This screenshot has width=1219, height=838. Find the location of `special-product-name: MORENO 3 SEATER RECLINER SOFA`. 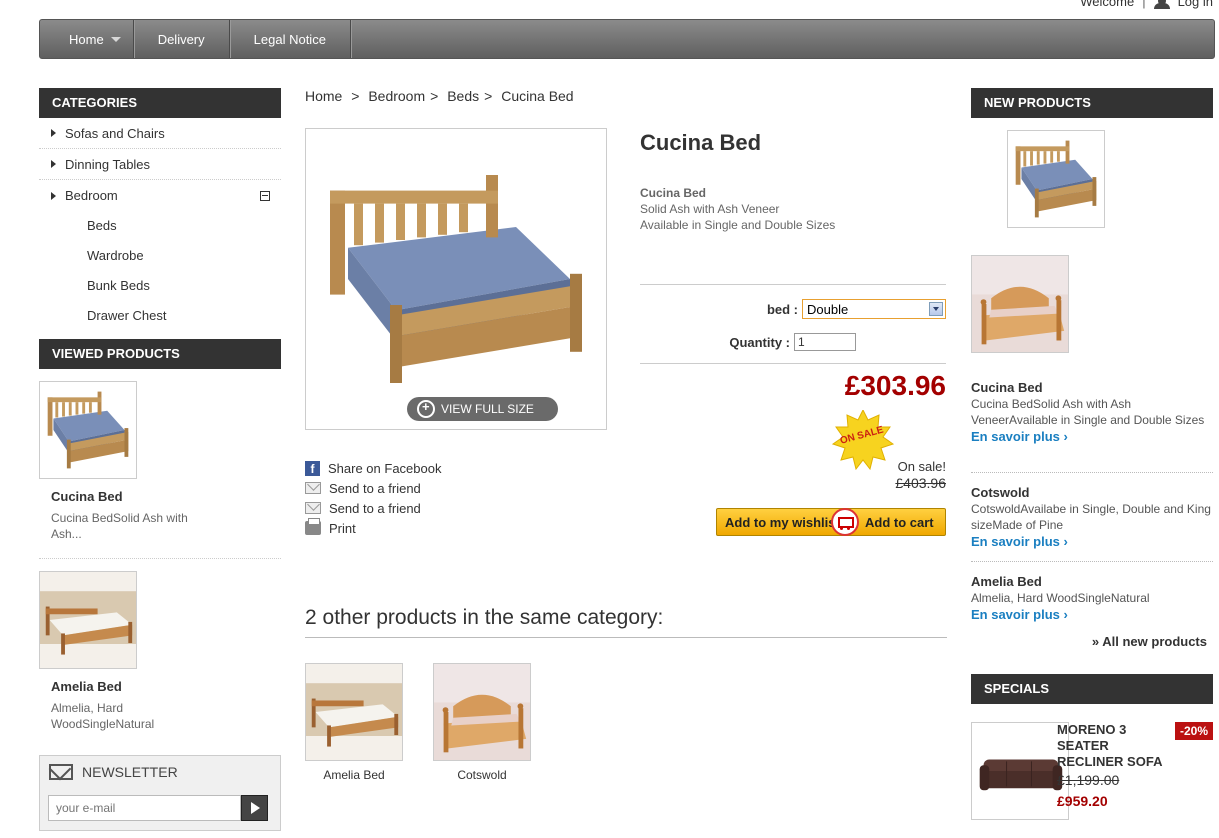

special-product-name: MORENO 3 SEATER RECLINER SOFA is located at coordinates (1117, 746).